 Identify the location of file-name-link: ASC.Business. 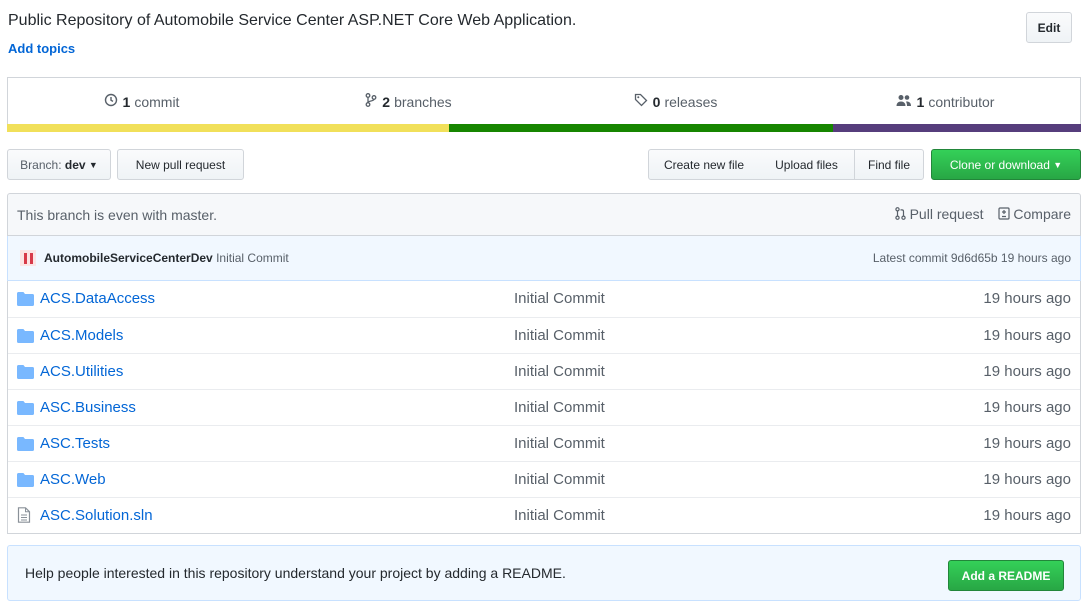
(88, 407).